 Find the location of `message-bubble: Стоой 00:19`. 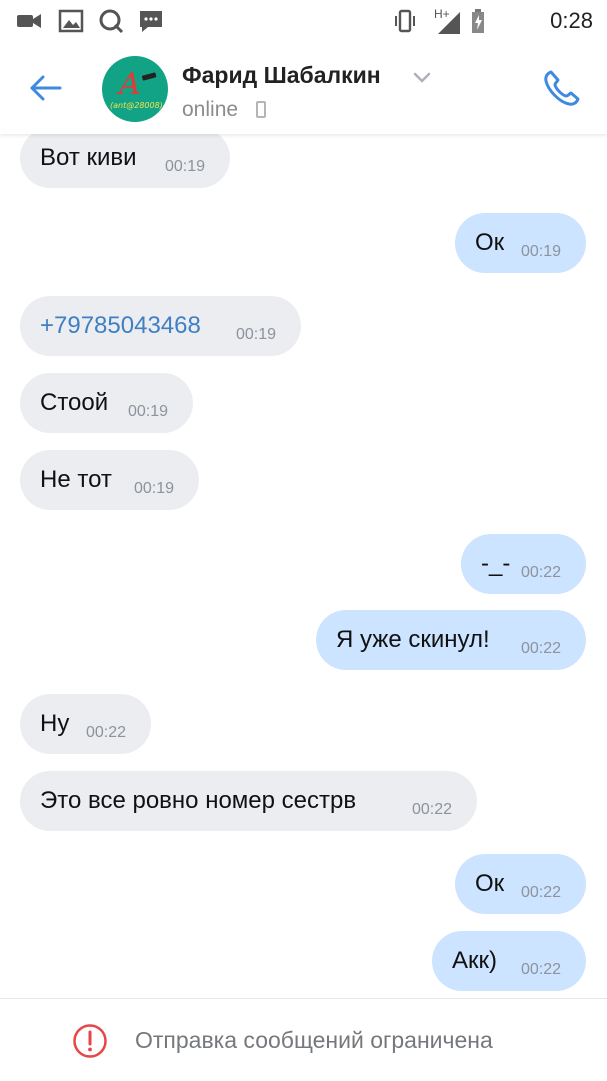

message-bubble: Стоой 00:19 is located at coordinates (106, 403).